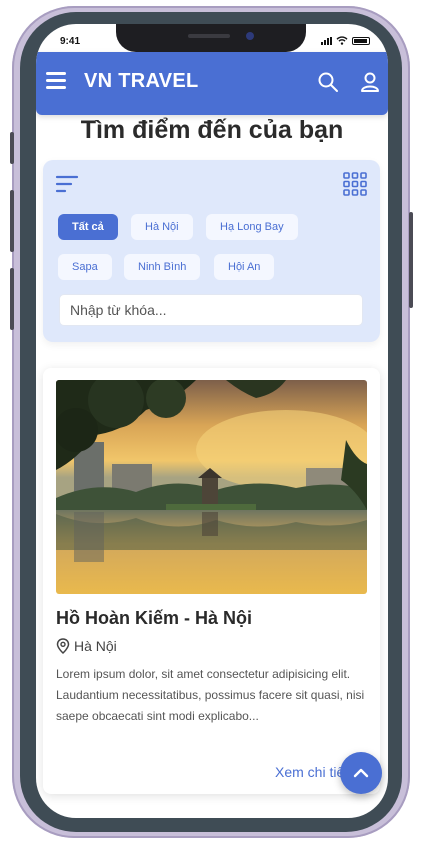 Image resolution: width=423 pixels, height=844 pixels. I want to click on volume-up-button, so click(12, 221).